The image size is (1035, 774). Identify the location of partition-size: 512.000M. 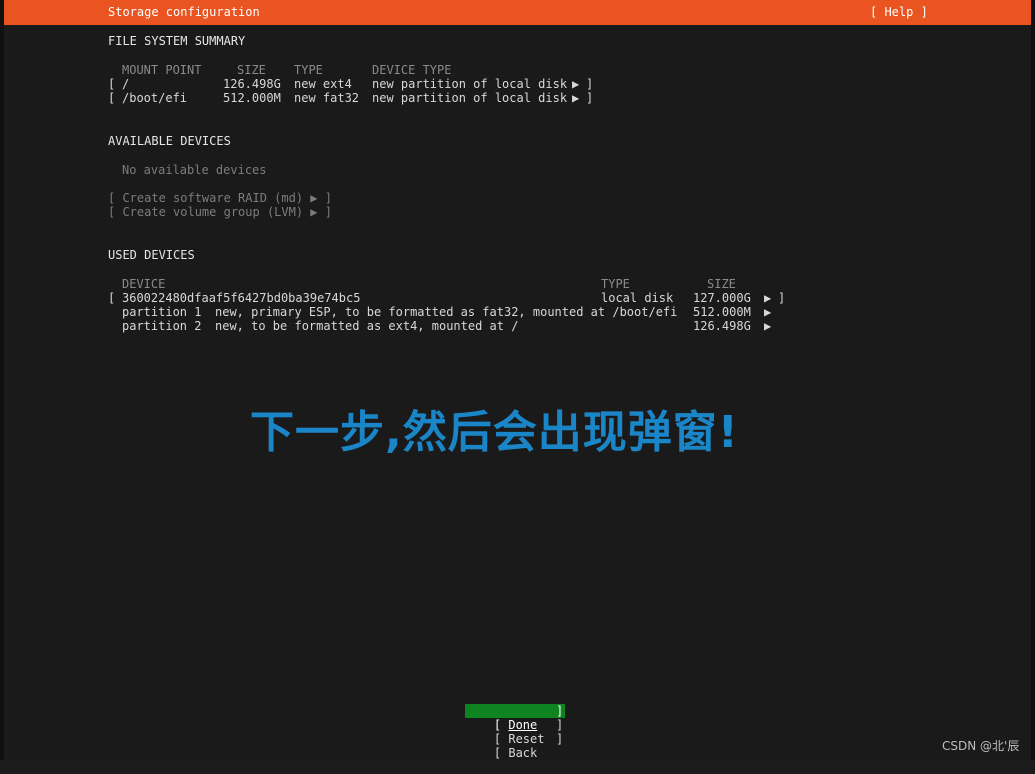
(722, 312).